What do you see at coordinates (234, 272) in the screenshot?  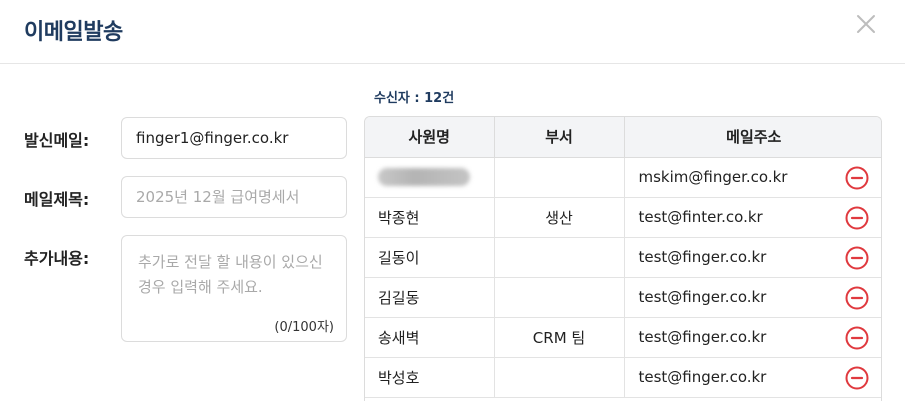 I see `content-textarea` at bounding box center [234, 272].